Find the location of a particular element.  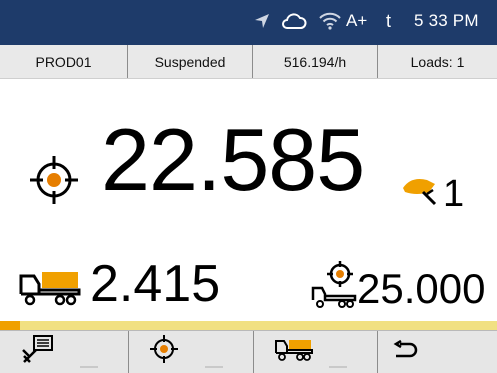

info-bar: PROD01 Suspended 516.194/h Loads: 1 is located at coordinates (248, 62).